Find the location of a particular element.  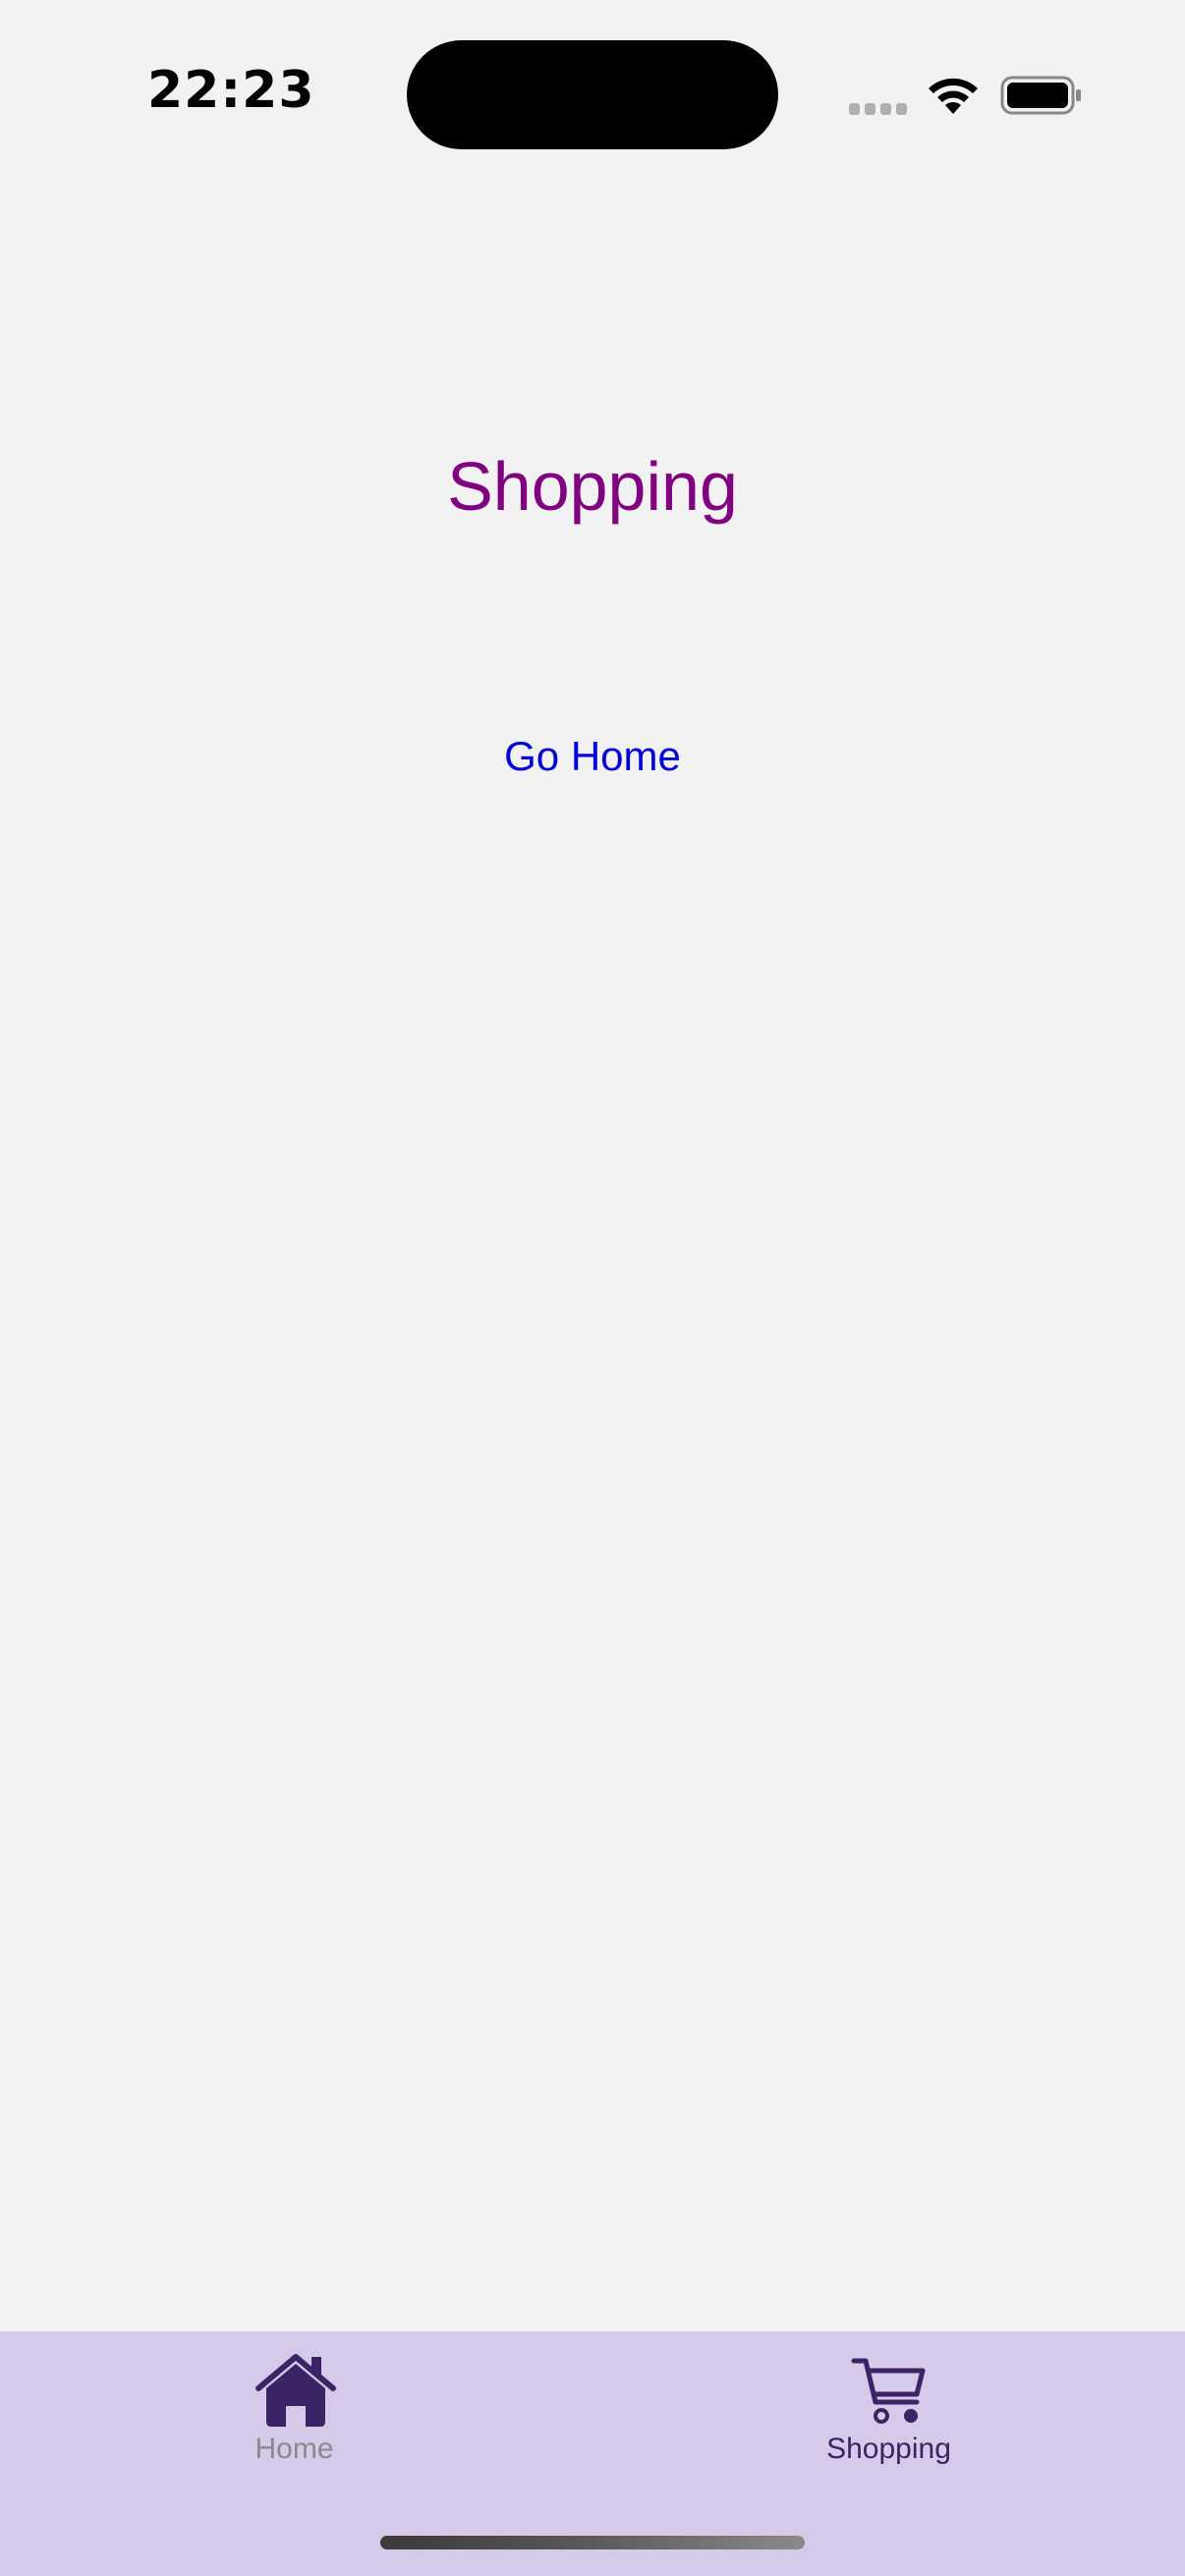

dynamic-island is located at coordinates (592, 94).